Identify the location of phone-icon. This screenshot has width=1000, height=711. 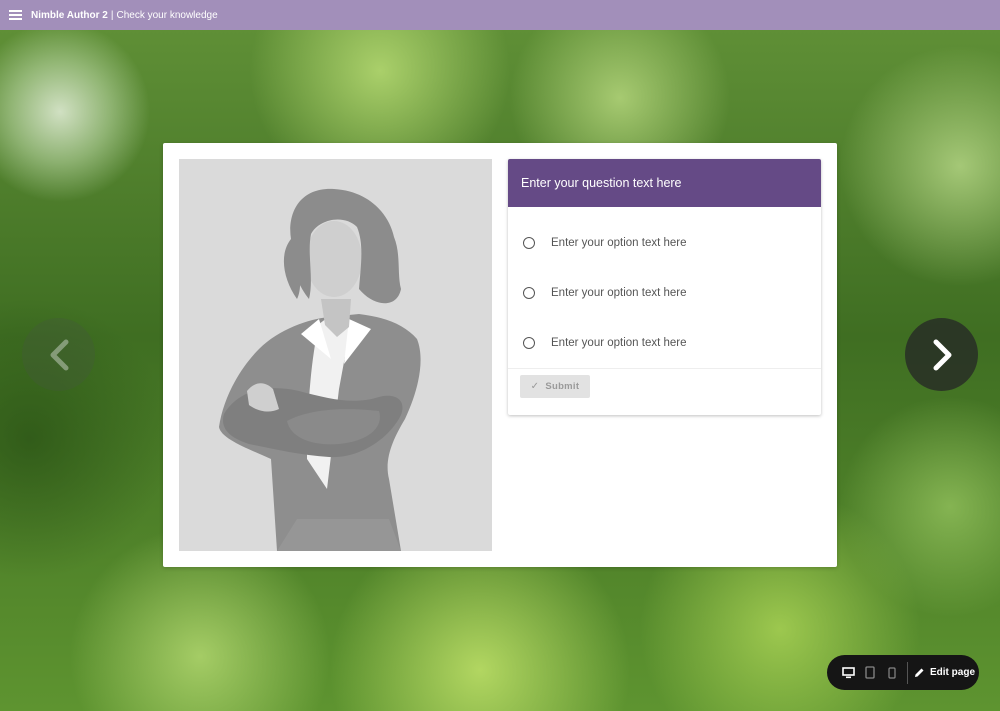
(892, 673).